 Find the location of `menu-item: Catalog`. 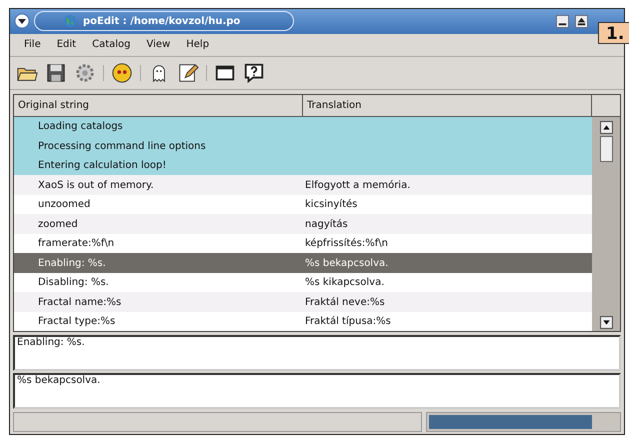

menu-item: Catalog is located at coordinates (111, 44).